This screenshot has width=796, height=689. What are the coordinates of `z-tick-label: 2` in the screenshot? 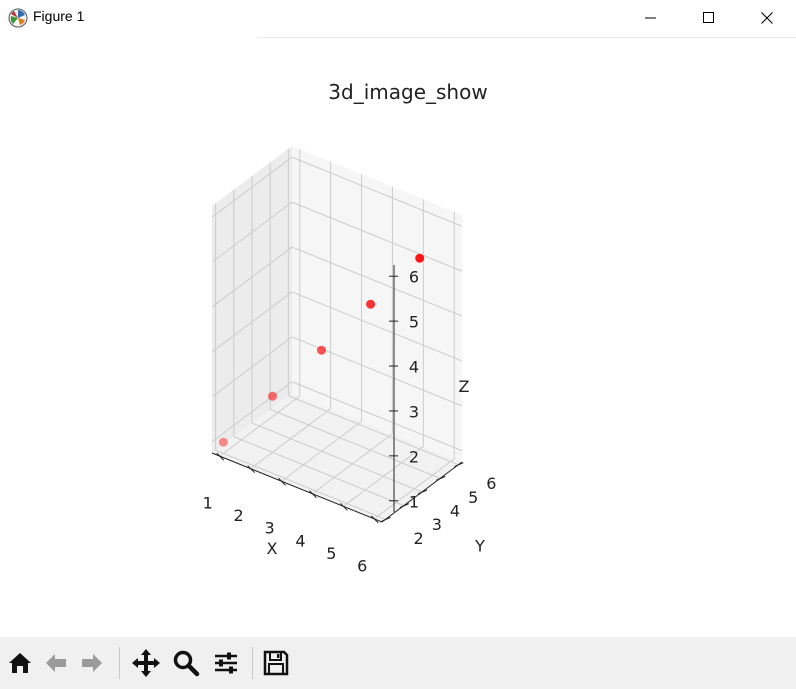 It's located at (414, 456).